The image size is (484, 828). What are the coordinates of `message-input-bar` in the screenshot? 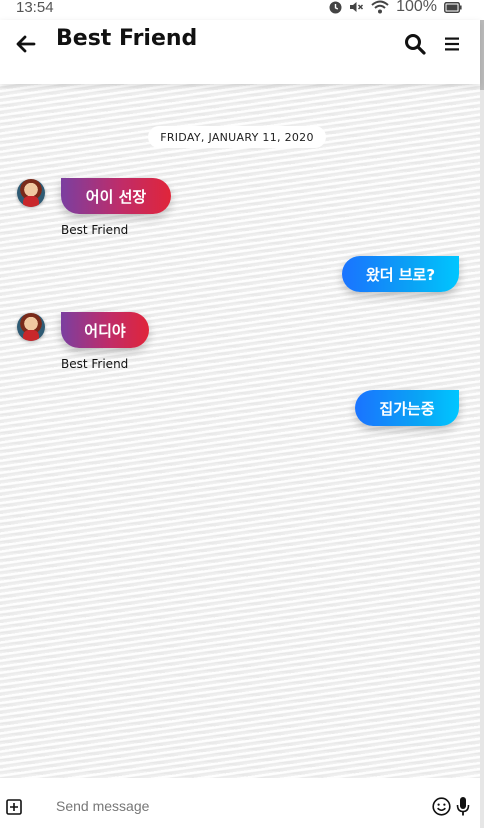 It's located at (240, 803).